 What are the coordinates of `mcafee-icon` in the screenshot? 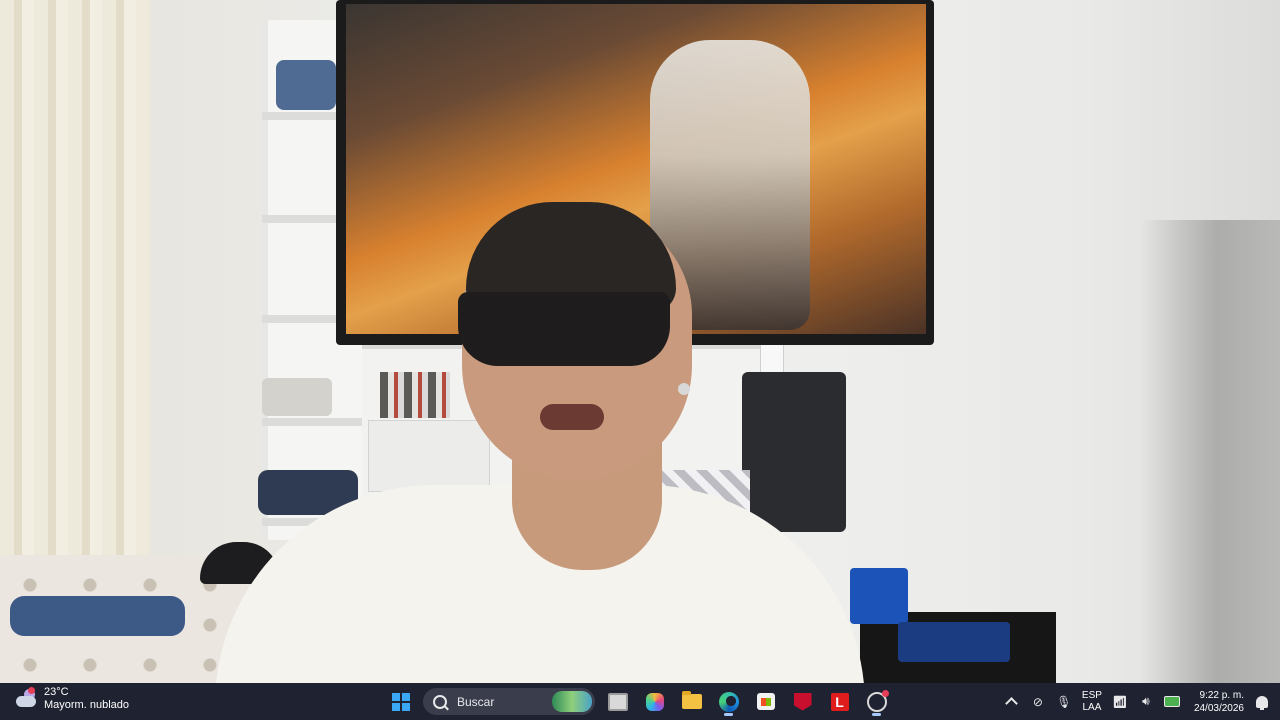 It's located at (802, 701).